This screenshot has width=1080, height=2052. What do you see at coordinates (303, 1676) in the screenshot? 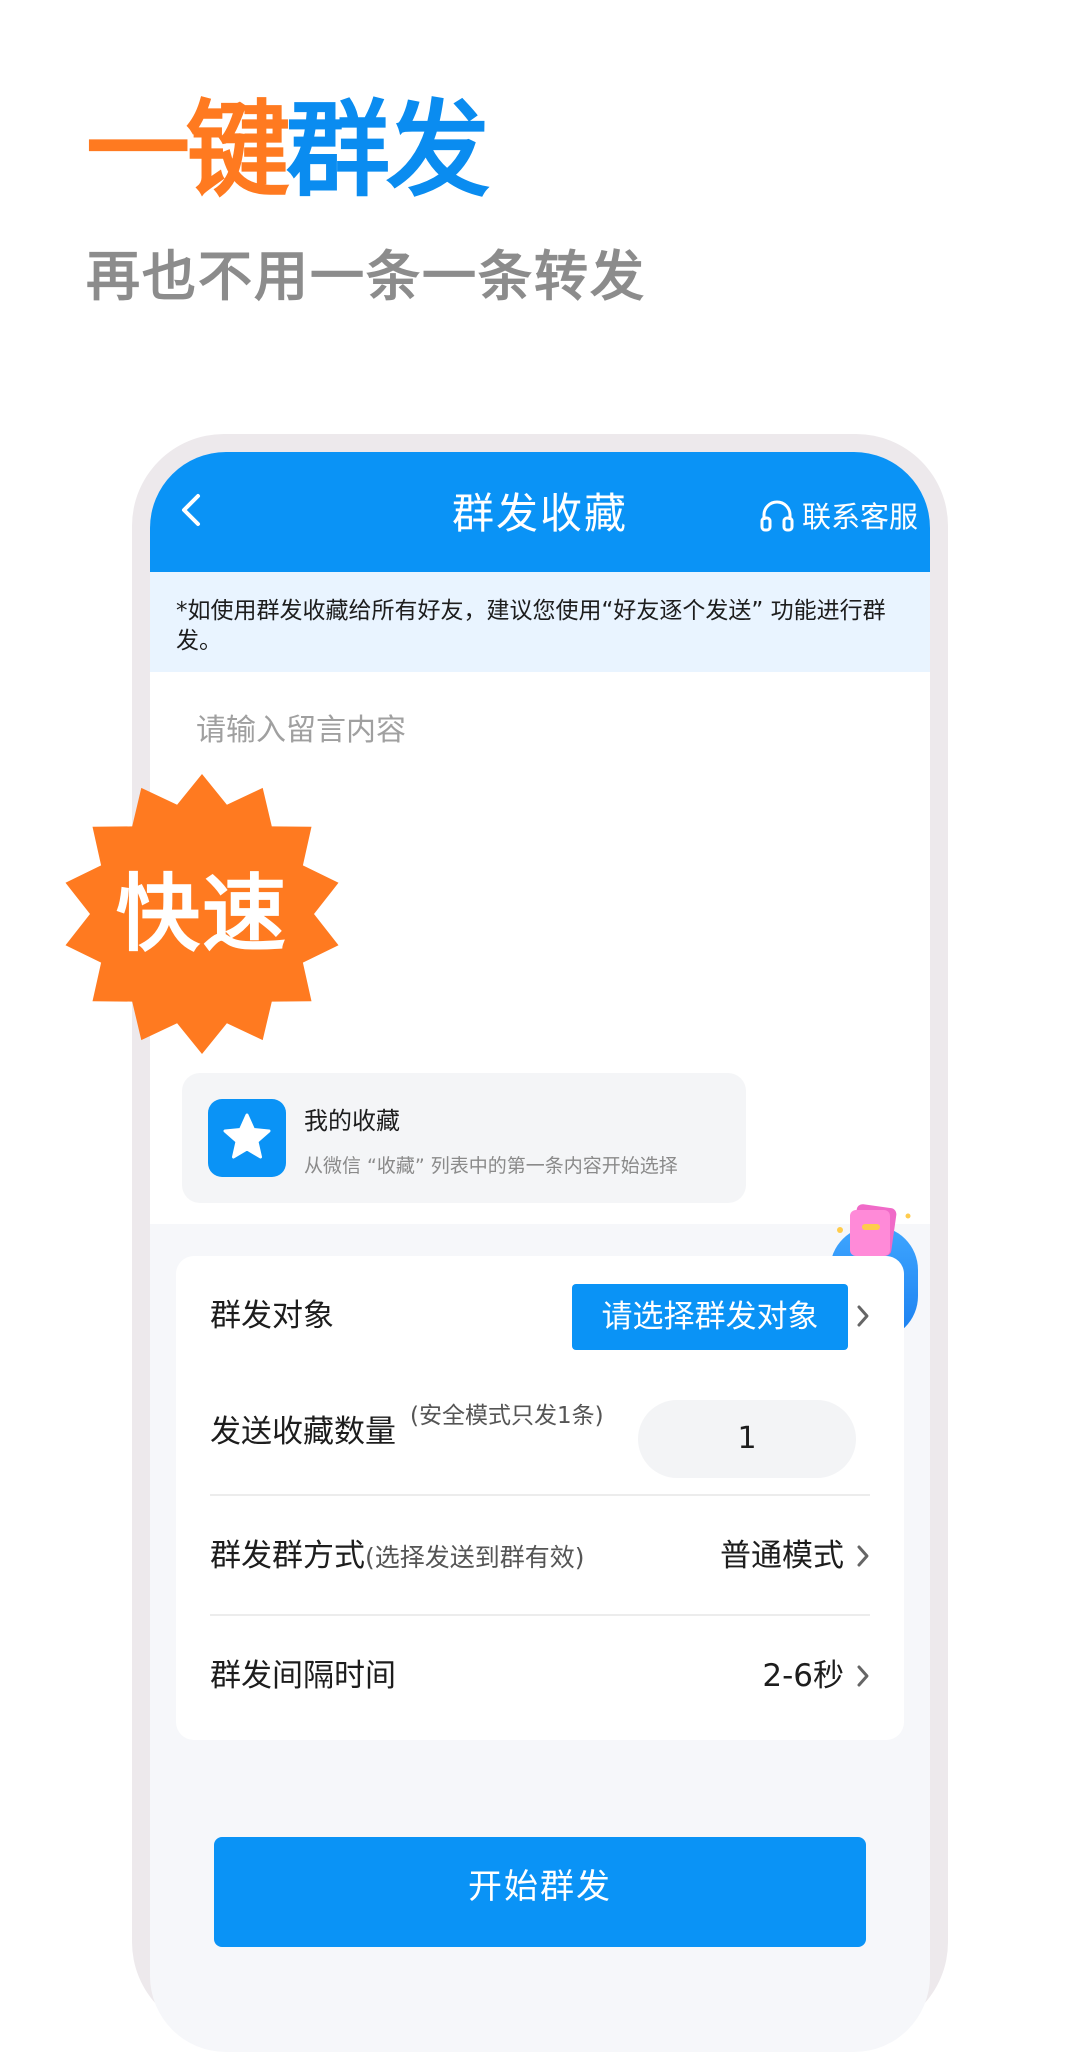
I see `send-interval-label: 群发间隔时间` at bounding box center [303, 1676].